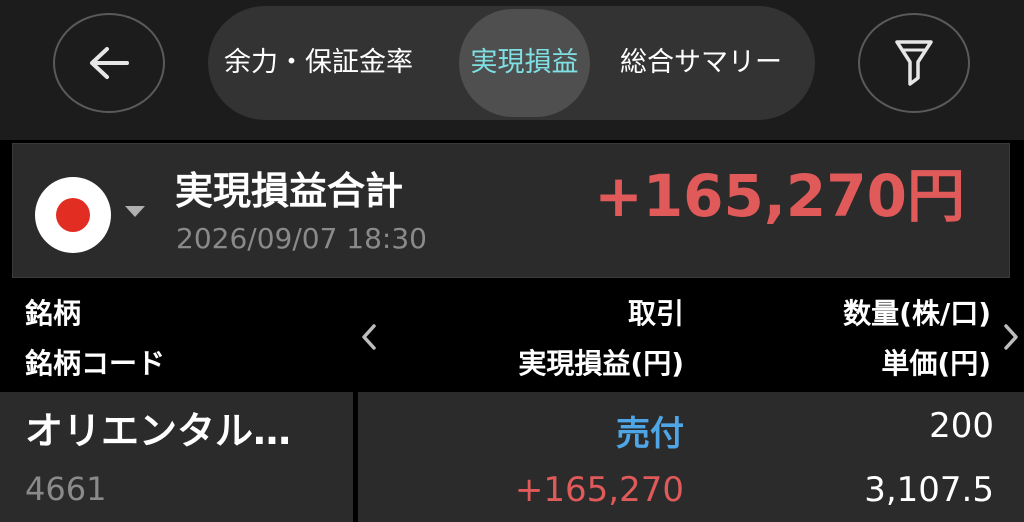 The width and height of the screenshot is (1024, 522). I want to click on flag-sun, so click(73, 215).